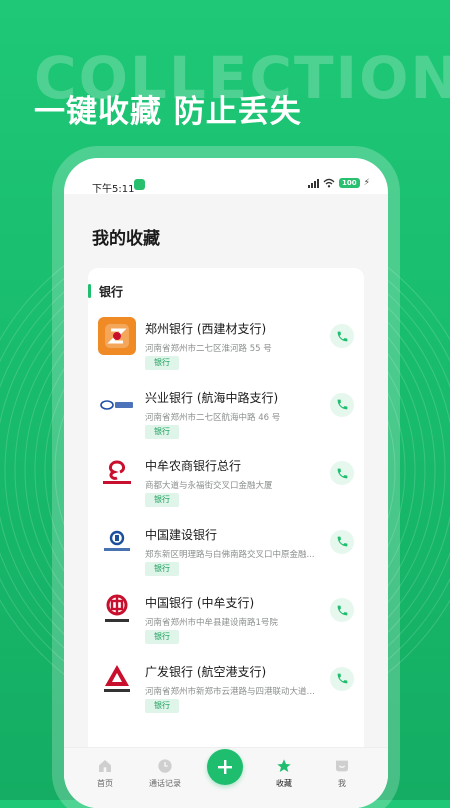 The height and width of the screenshot is (808, 450). I want to click on list-item: 兴业银行 (航海中路支行) 河南省郑州市二七区航海中路 46 号 银行, so click(226, 411).